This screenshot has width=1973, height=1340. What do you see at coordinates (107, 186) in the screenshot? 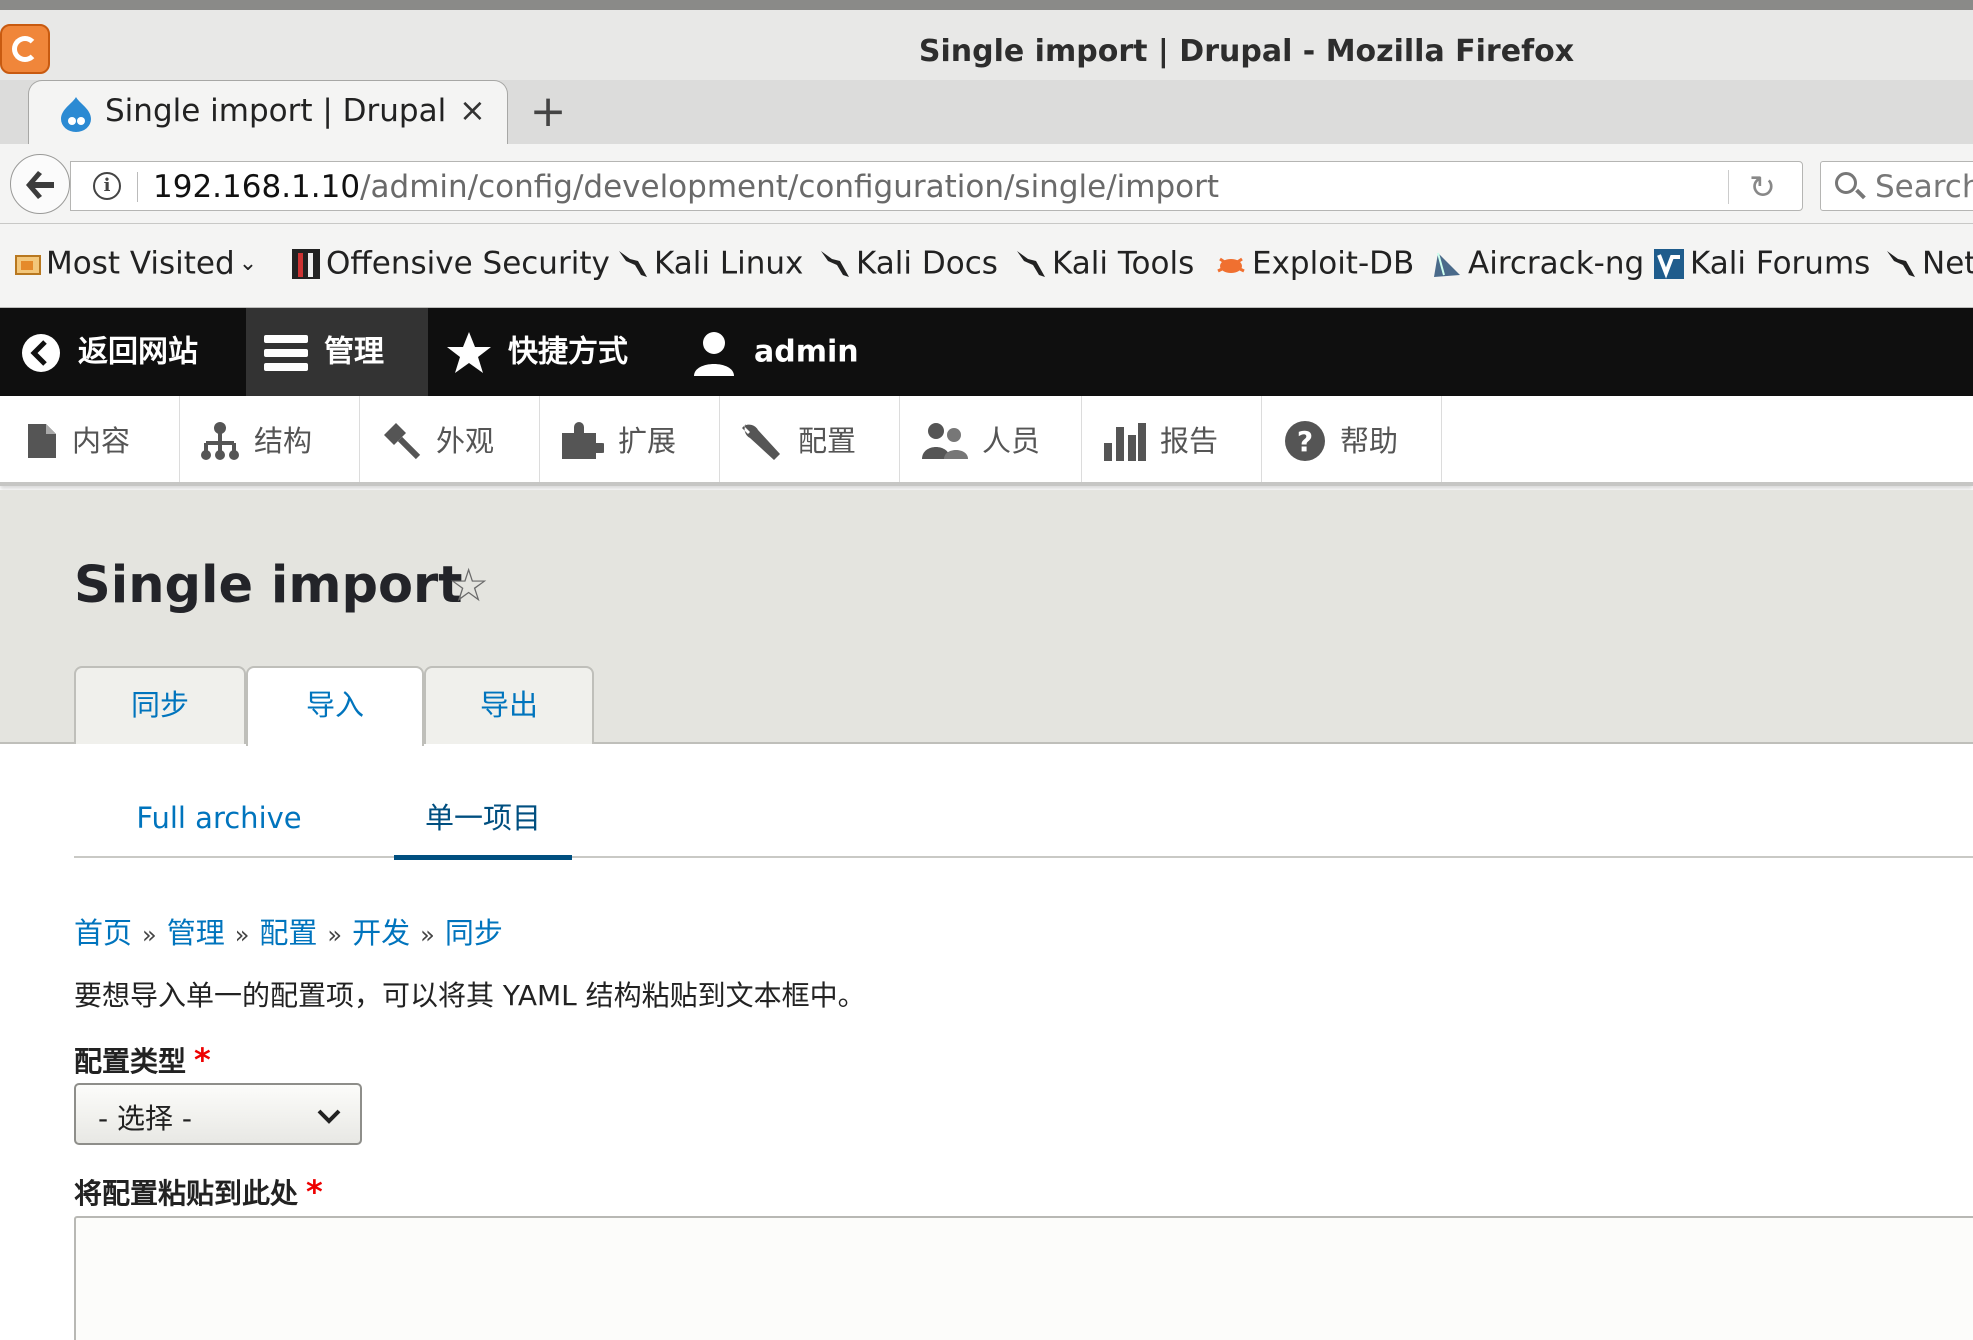
I see `site-info-icon: i` at bounding box center [107, 186].